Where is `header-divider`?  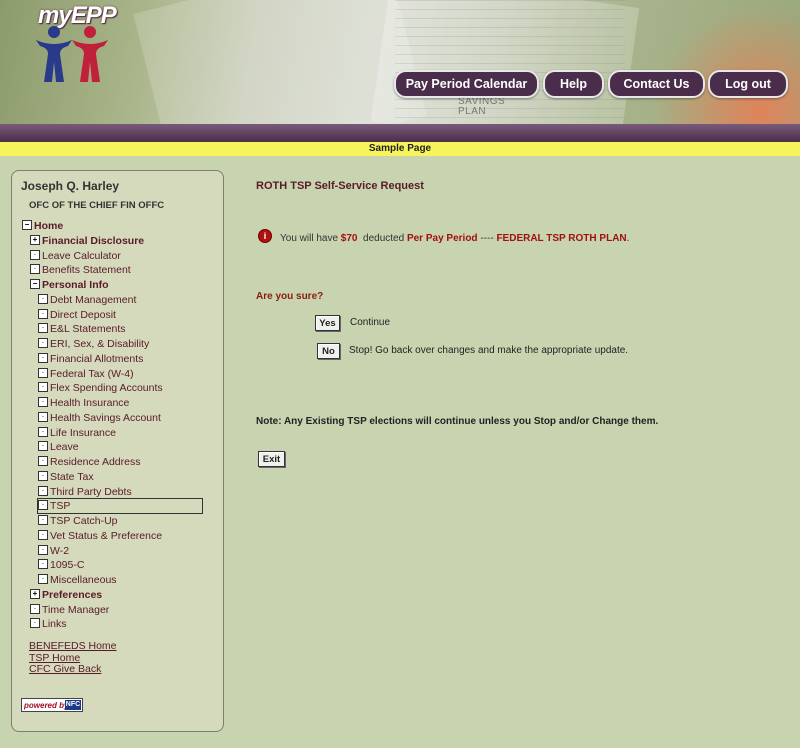 header-divider is located at coordinates (400, 133).